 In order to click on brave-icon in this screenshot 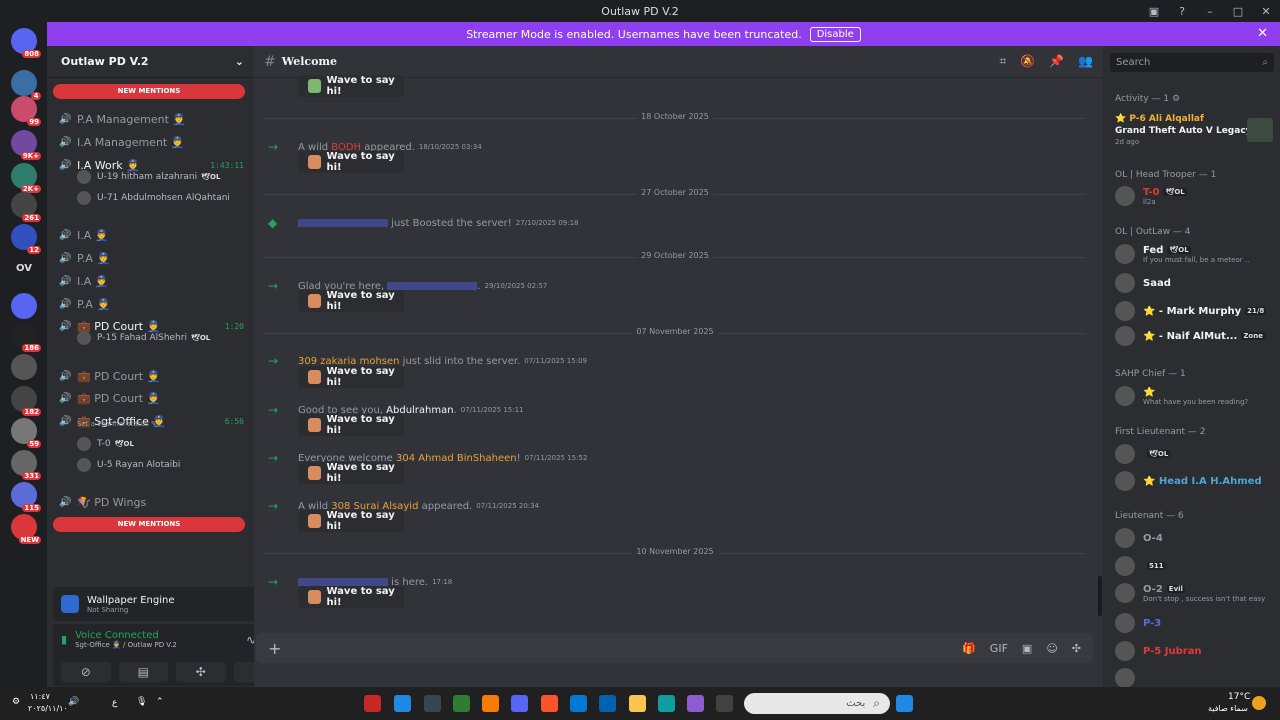, I will do `click(549, 703)`.